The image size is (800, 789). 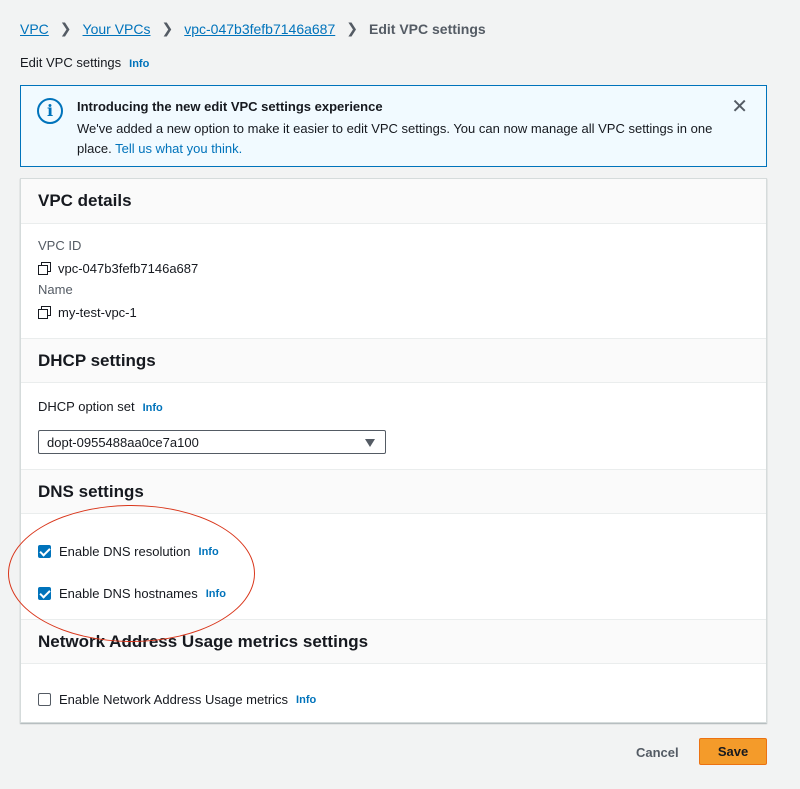 I want to click on close-icon: ✕, so click(x=739, y=106).